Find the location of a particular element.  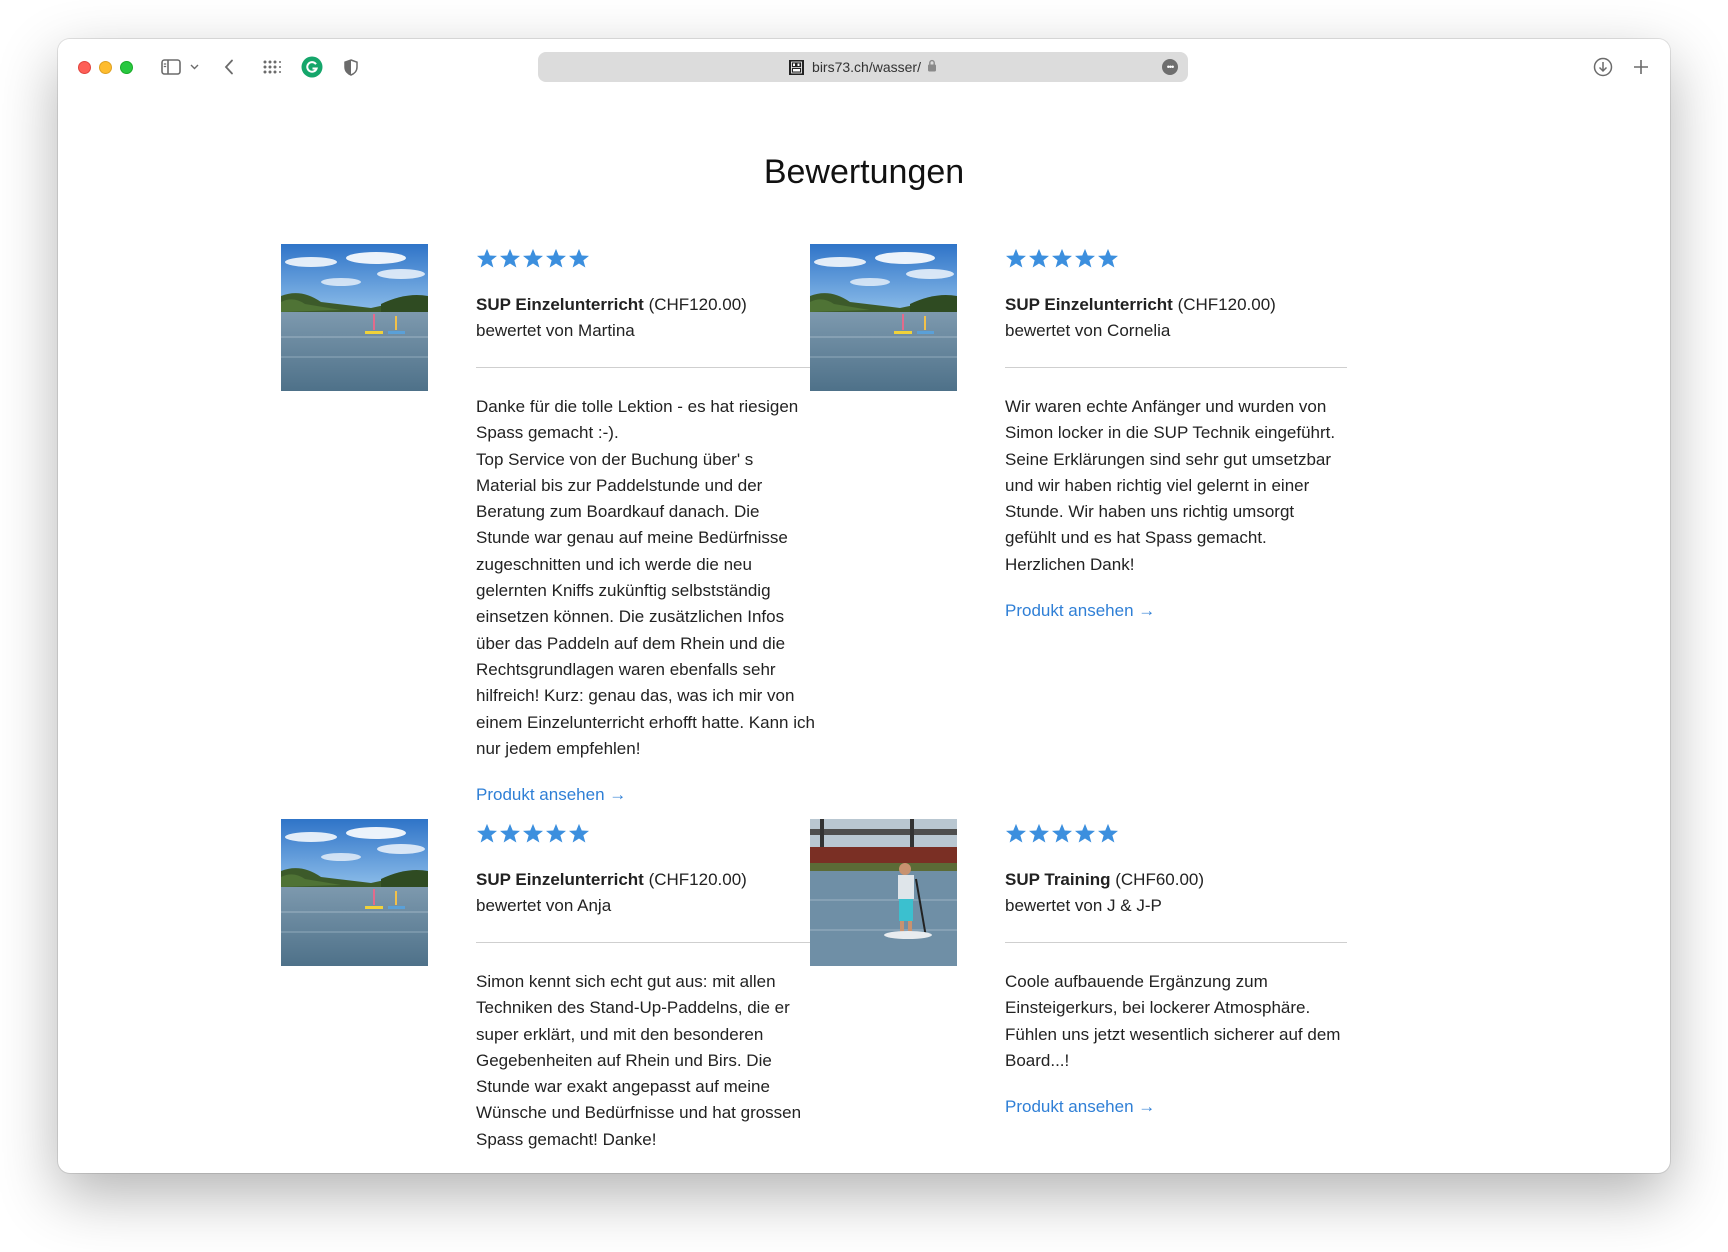

url-text: birs73.ch/wasser/ is located at coordinates (866, 67).